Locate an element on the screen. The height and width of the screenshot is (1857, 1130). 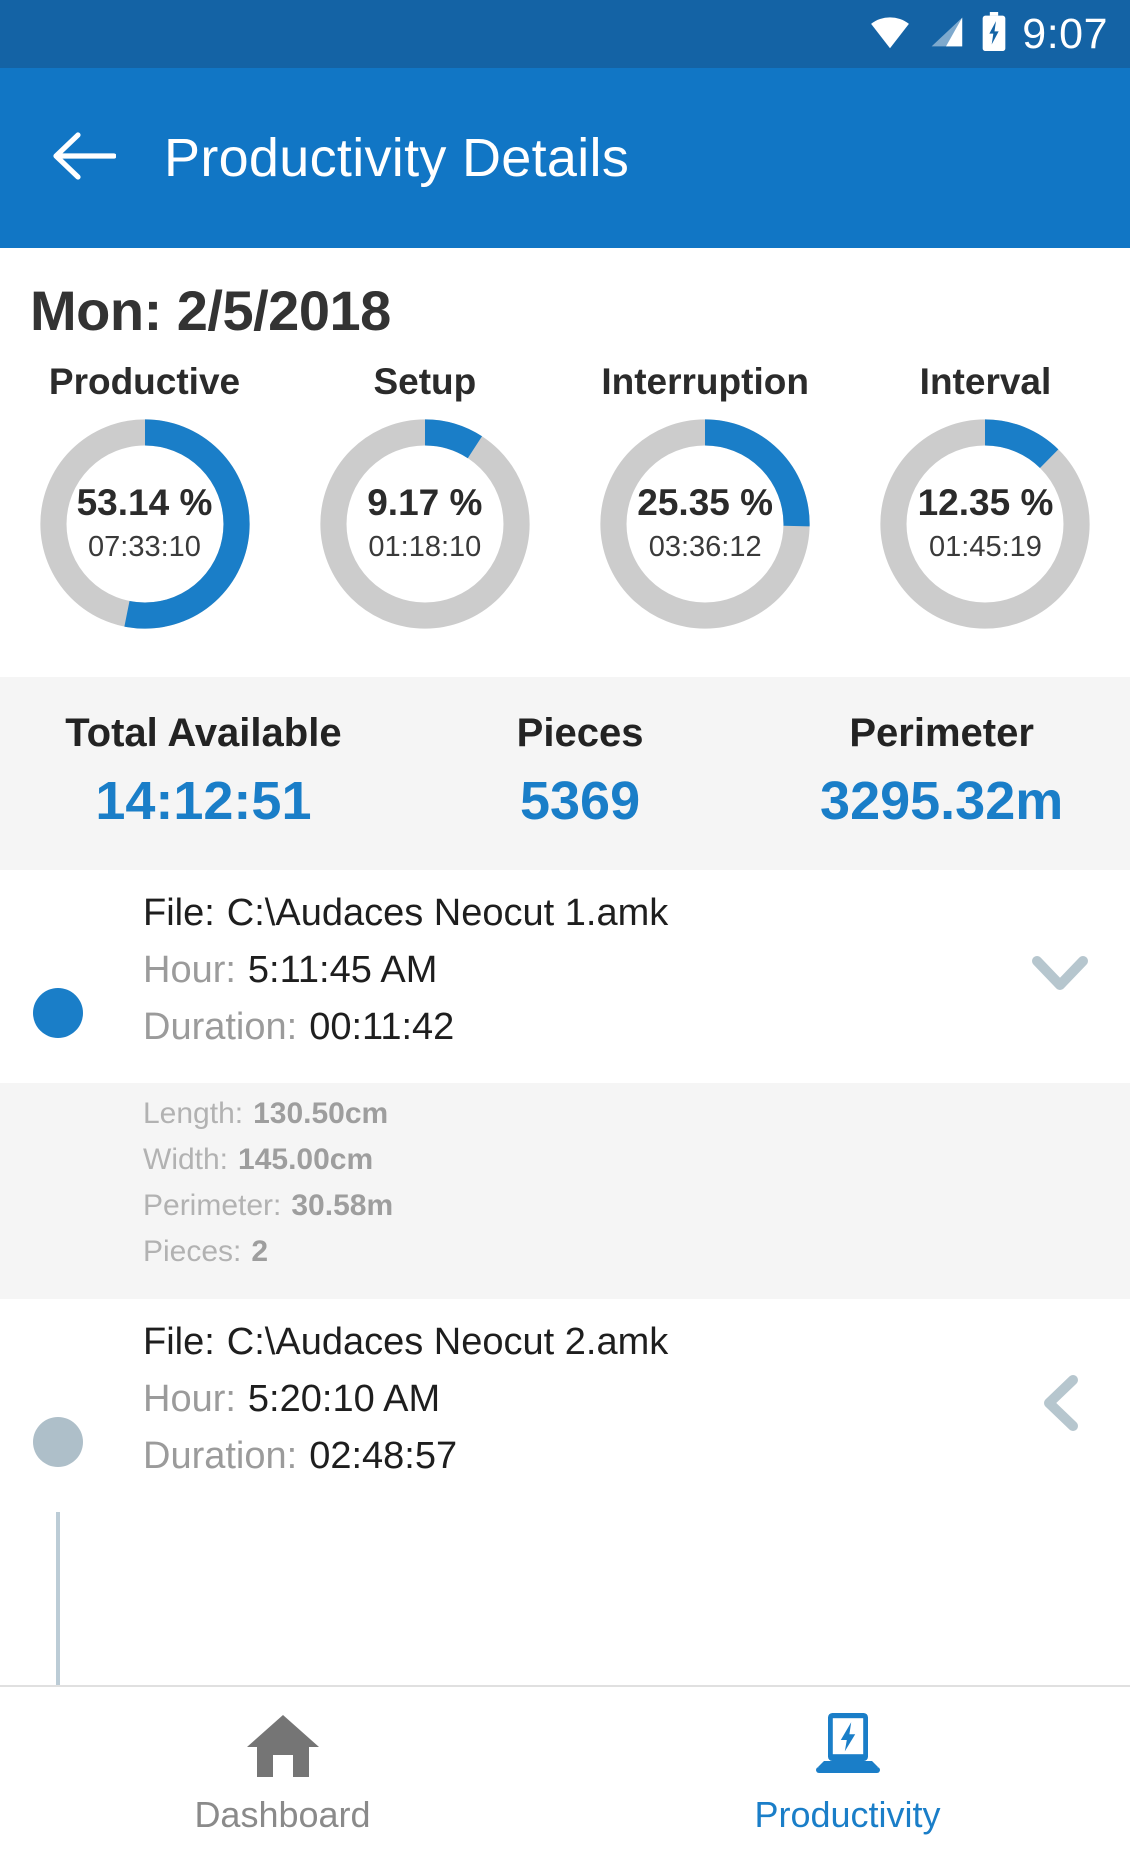
donut-graphic: 53.14 % 07:33:10 is located at coordinates (145, 524).